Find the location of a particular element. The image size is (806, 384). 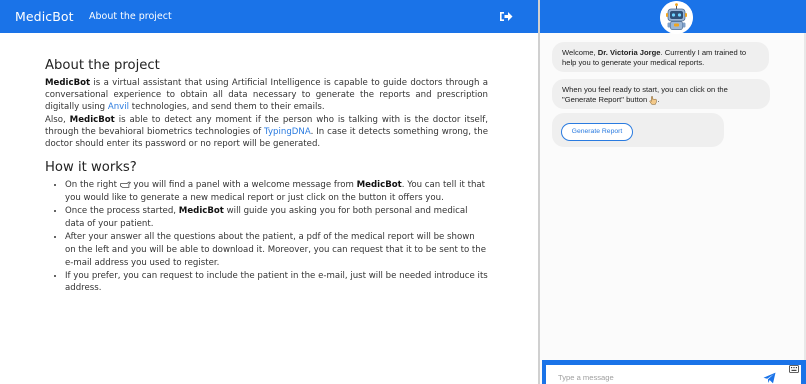

pointing-hand-icon is located at coordinates (125, 184).